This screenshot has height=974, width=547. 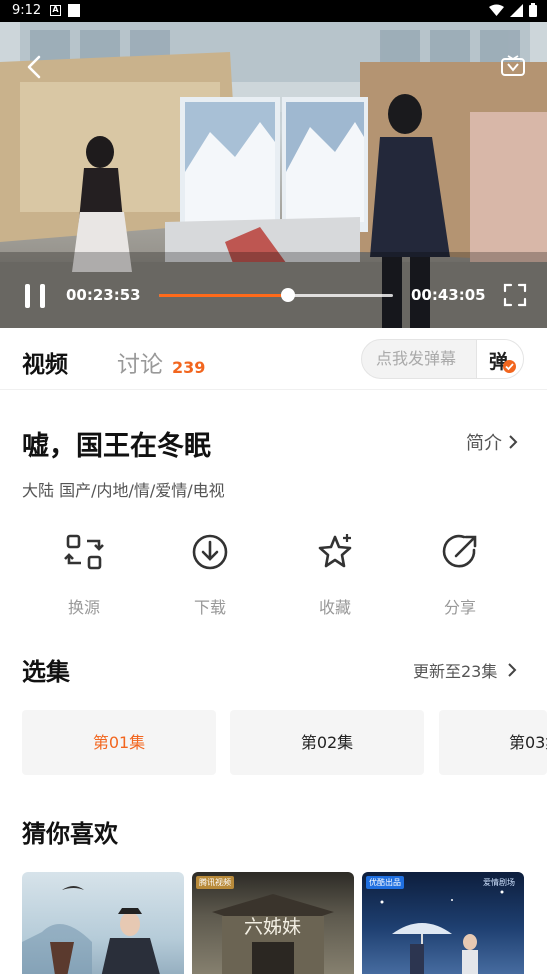 I want to click on switch-source-icon, so click(x=84, y=552).